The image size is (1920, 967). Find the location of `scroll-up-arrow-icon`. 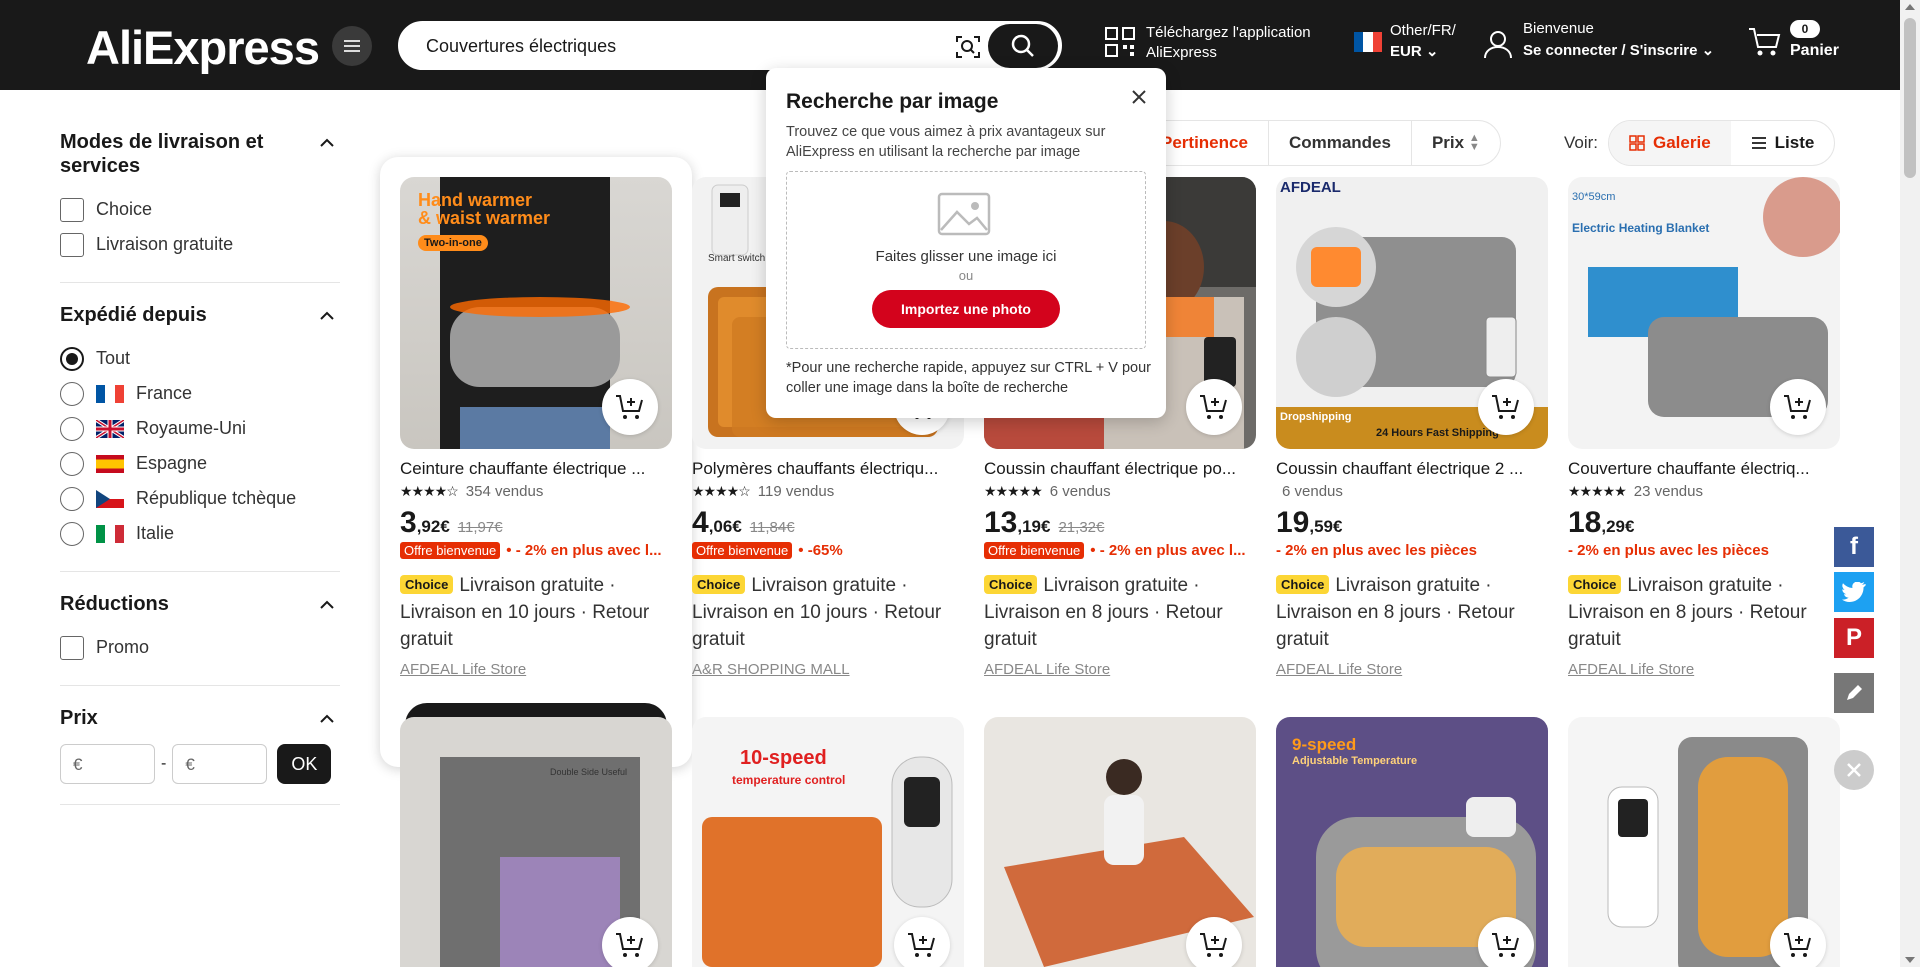

scroll-up-arrow-icon is located at coordinates (1910, 7).